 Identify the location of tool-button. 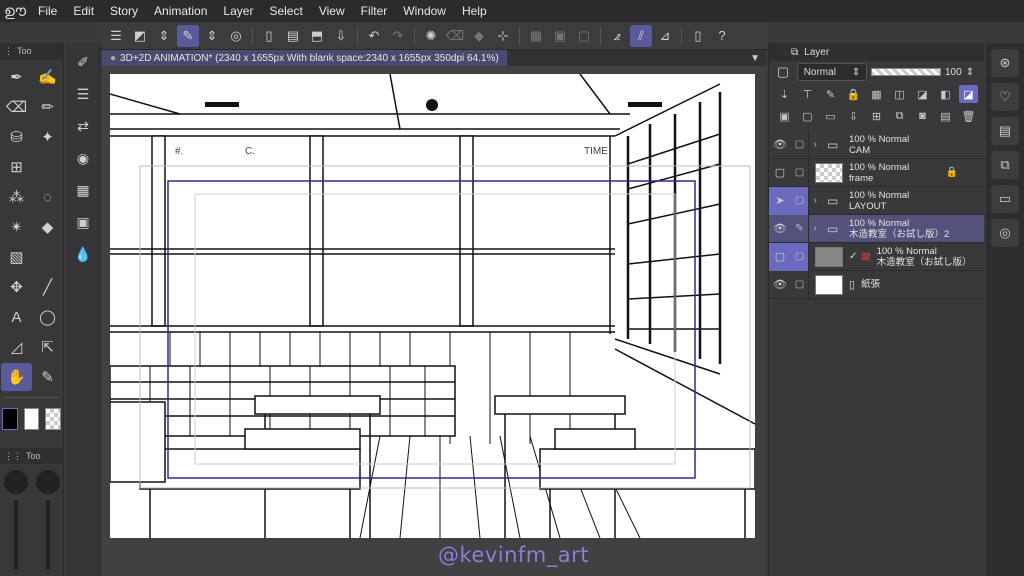
(47, 167).